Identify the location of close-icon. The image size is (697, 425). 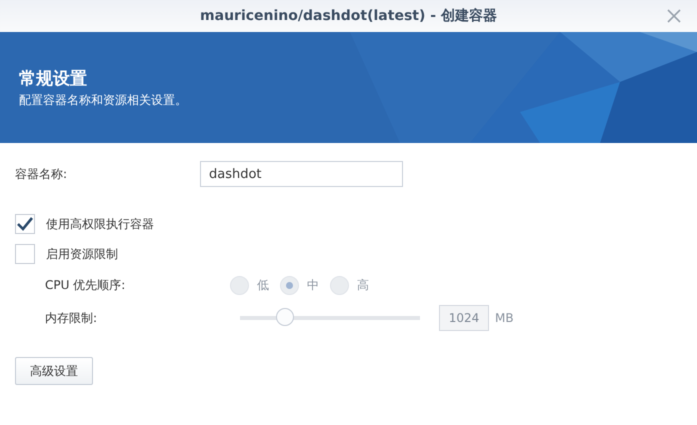
(674, 16).